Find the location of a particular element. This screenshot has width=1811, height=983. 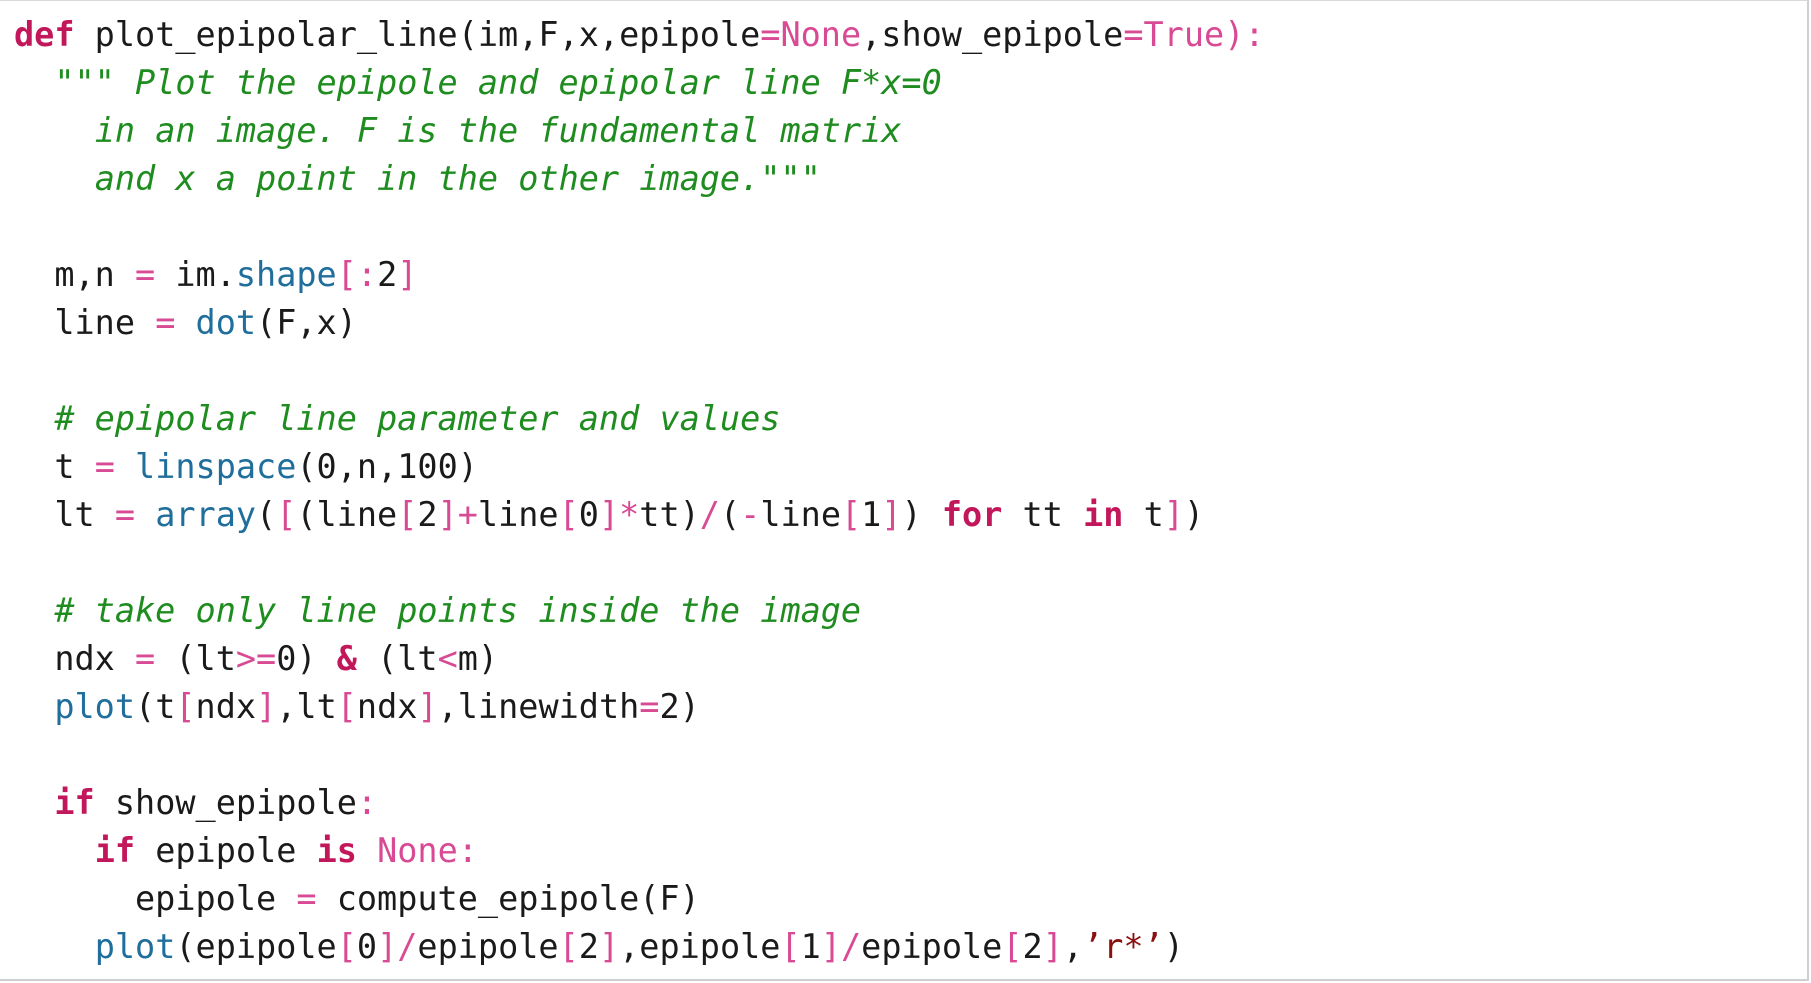

code-line: in an image. F is the fundamental matrix is located at coordinates (639, 131).